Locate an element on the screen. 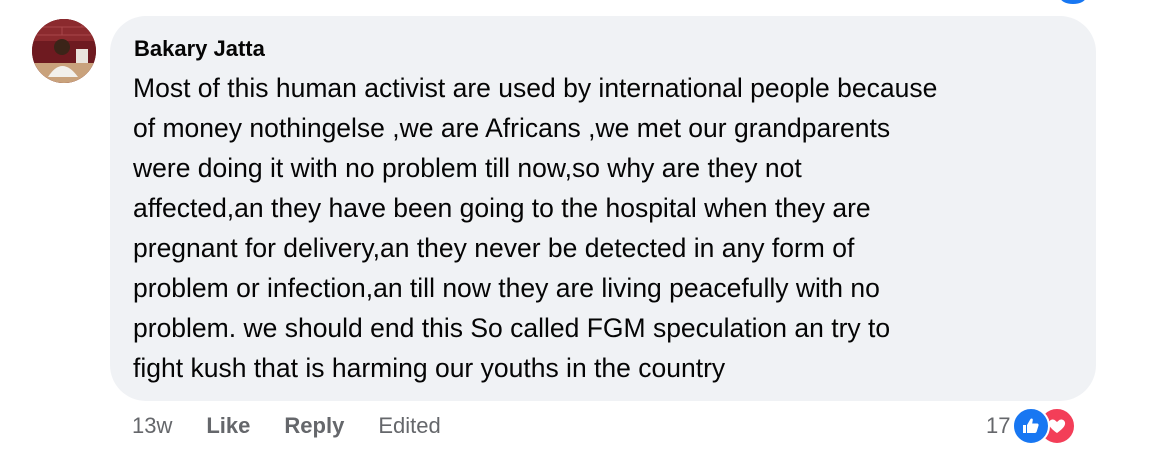 The image size is (1169, 451). reaction-count: 17 is located at coordinates (998, 425).